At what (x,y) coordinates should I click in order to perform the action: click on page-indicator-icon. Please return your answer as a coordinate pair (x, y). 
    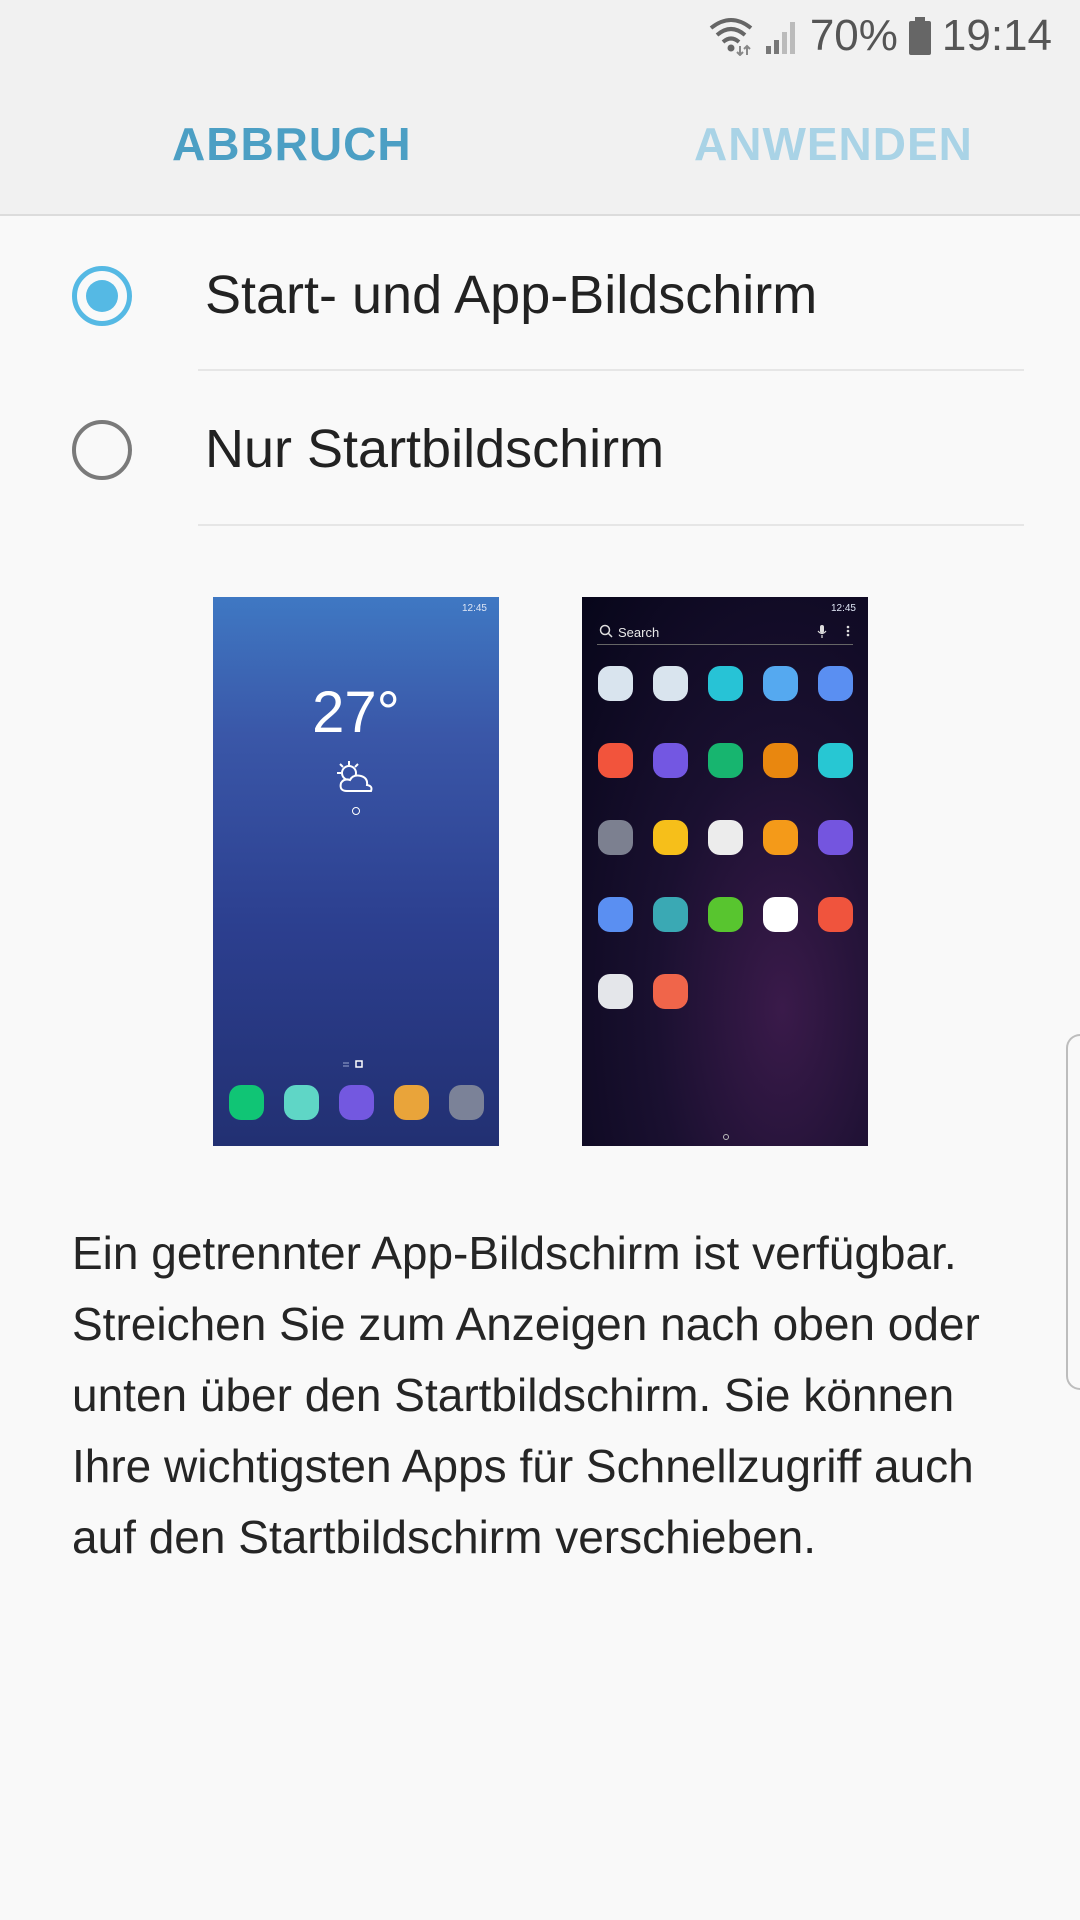
    Looking at the image, I should click on (353, 1064).